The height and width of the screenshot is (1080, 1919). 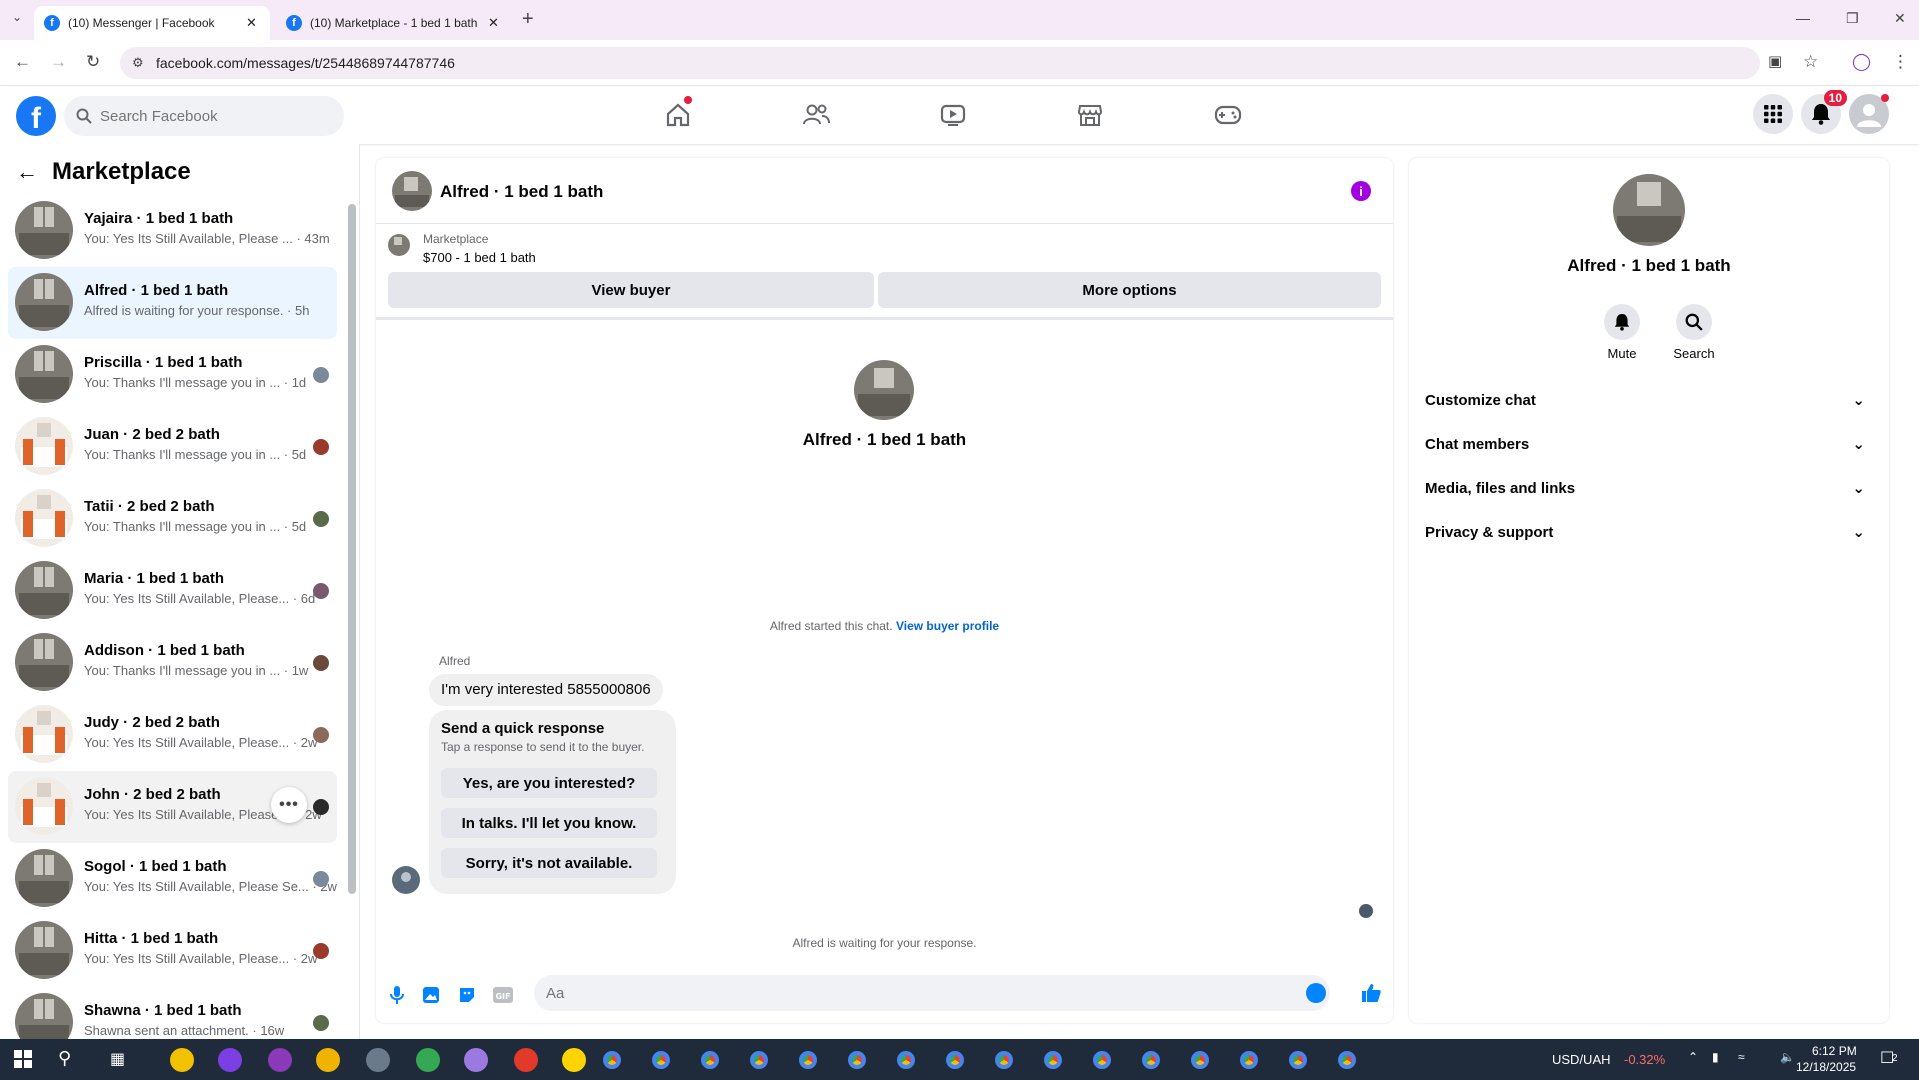 I want to click on menu-button, so click(x=1773, y=114).